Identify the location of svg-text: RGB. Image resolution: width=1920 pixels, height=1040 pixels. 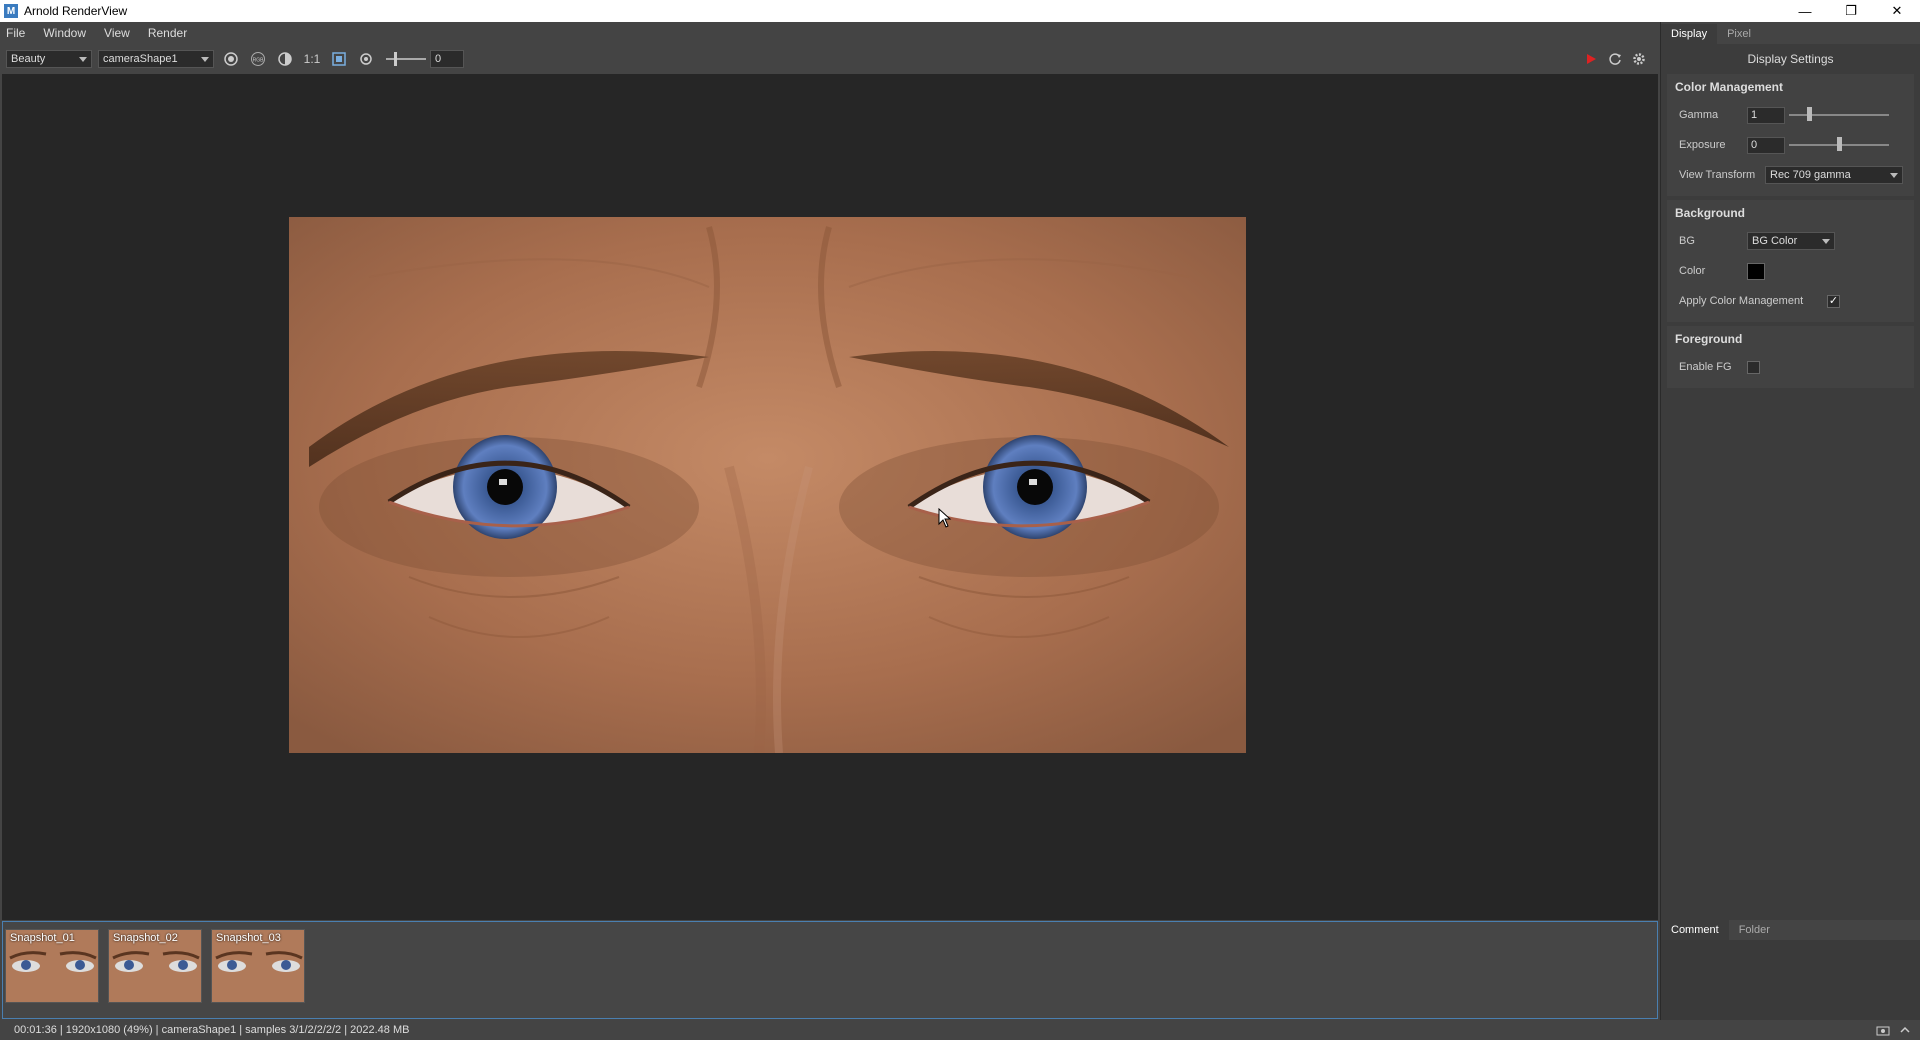
(259, 61).